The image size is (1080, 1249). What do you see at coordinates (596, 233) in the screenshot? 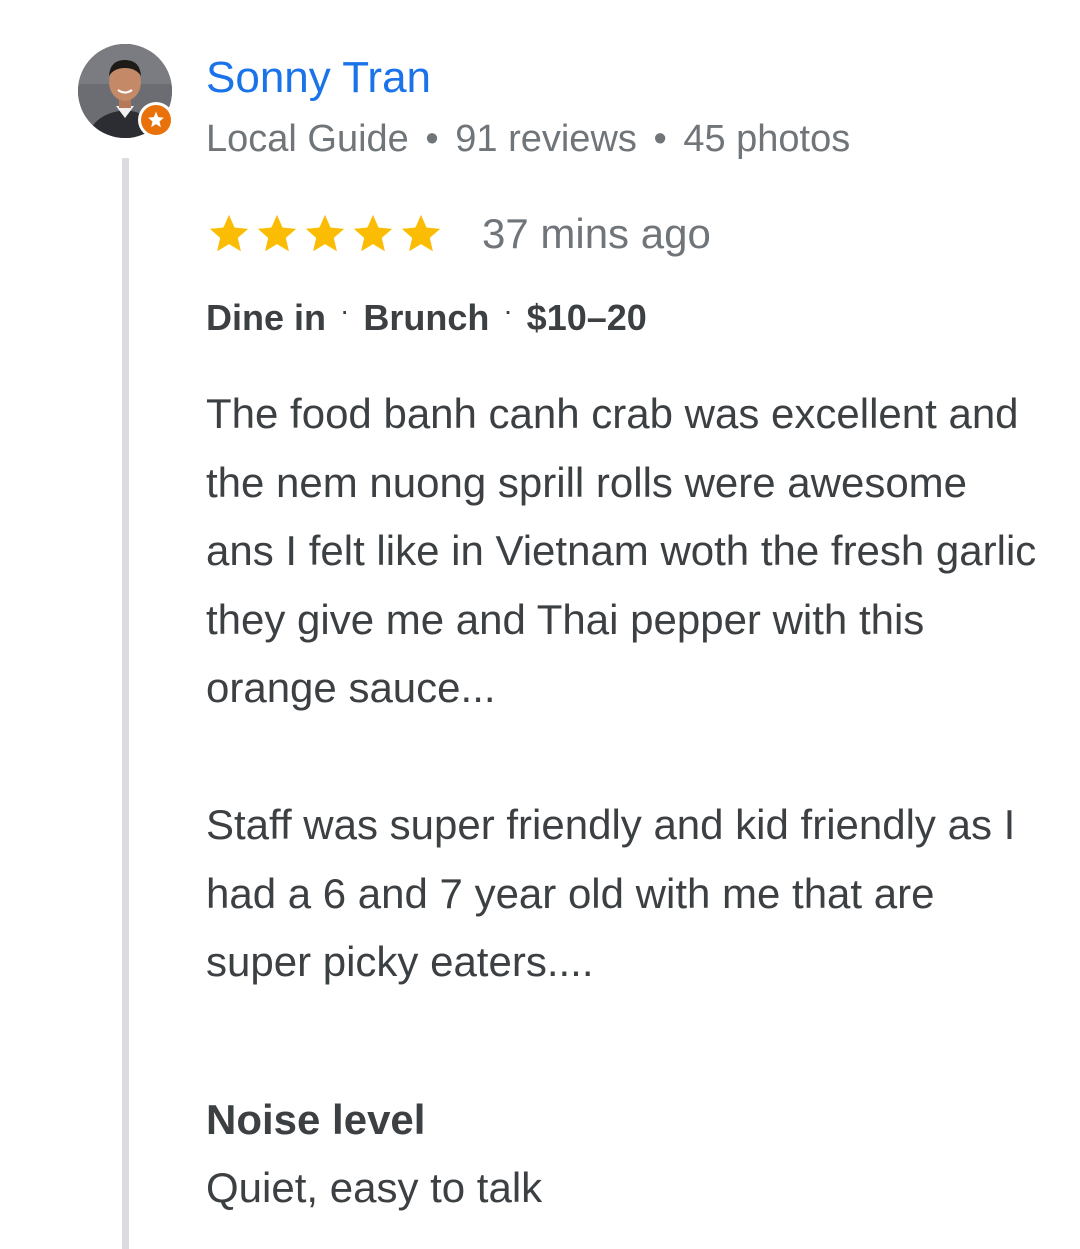
I see `review-time: 37 mins ago` at bounding box center [596, 233].